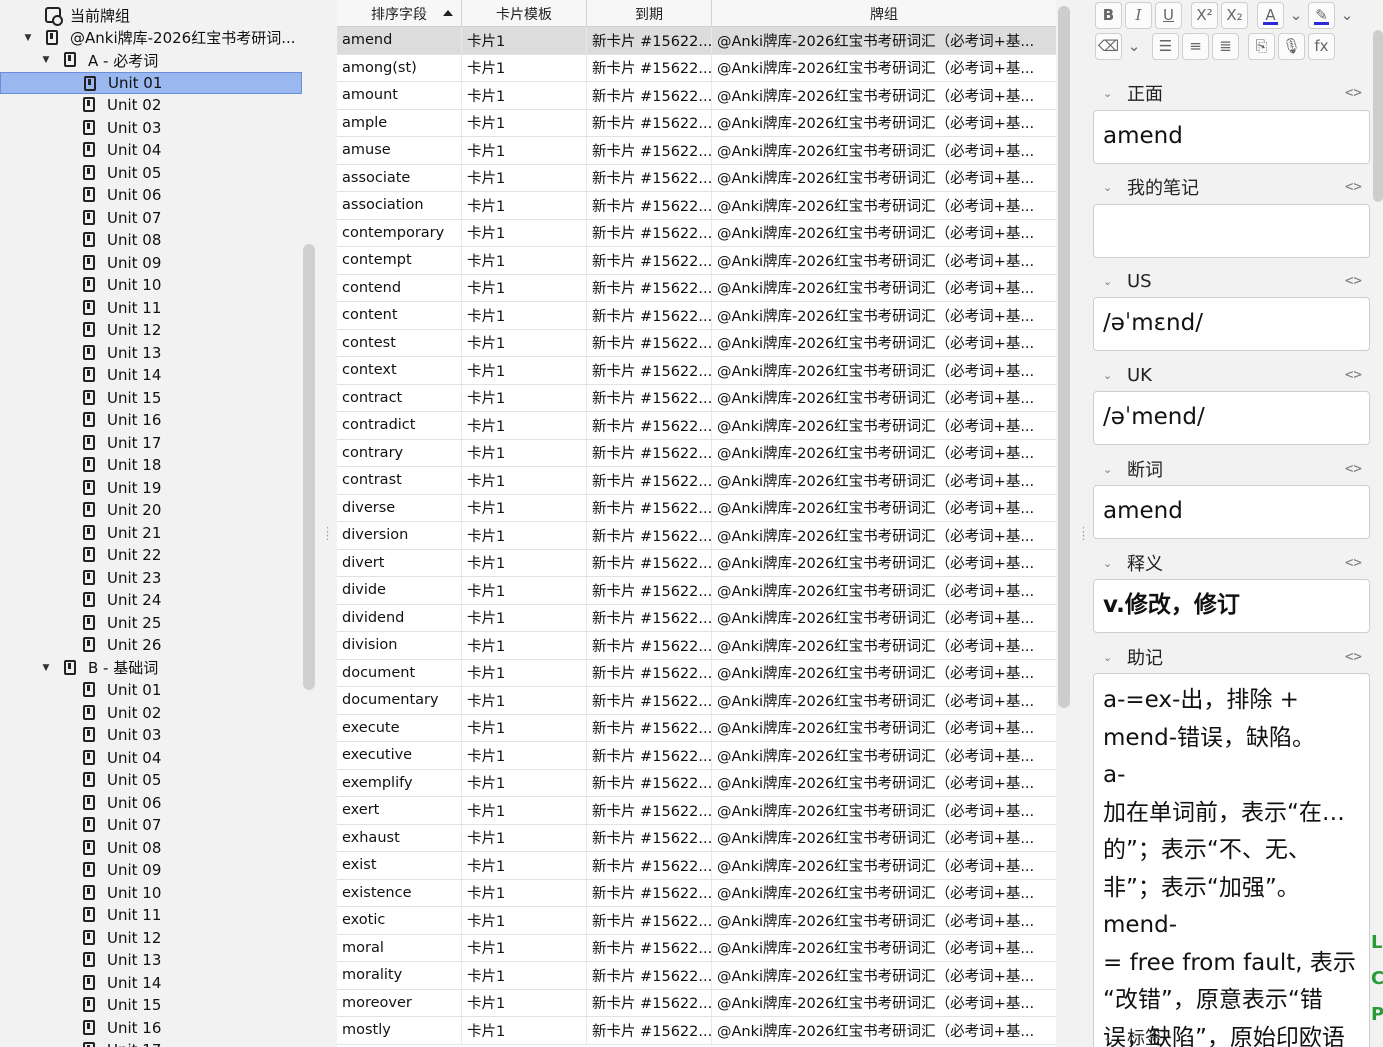 The width and height of the screenshot is (1383, 1047). Describe the element at coordinates (1231, 512) in the screenshot. I see `field-input-syllables: amend` at that location.